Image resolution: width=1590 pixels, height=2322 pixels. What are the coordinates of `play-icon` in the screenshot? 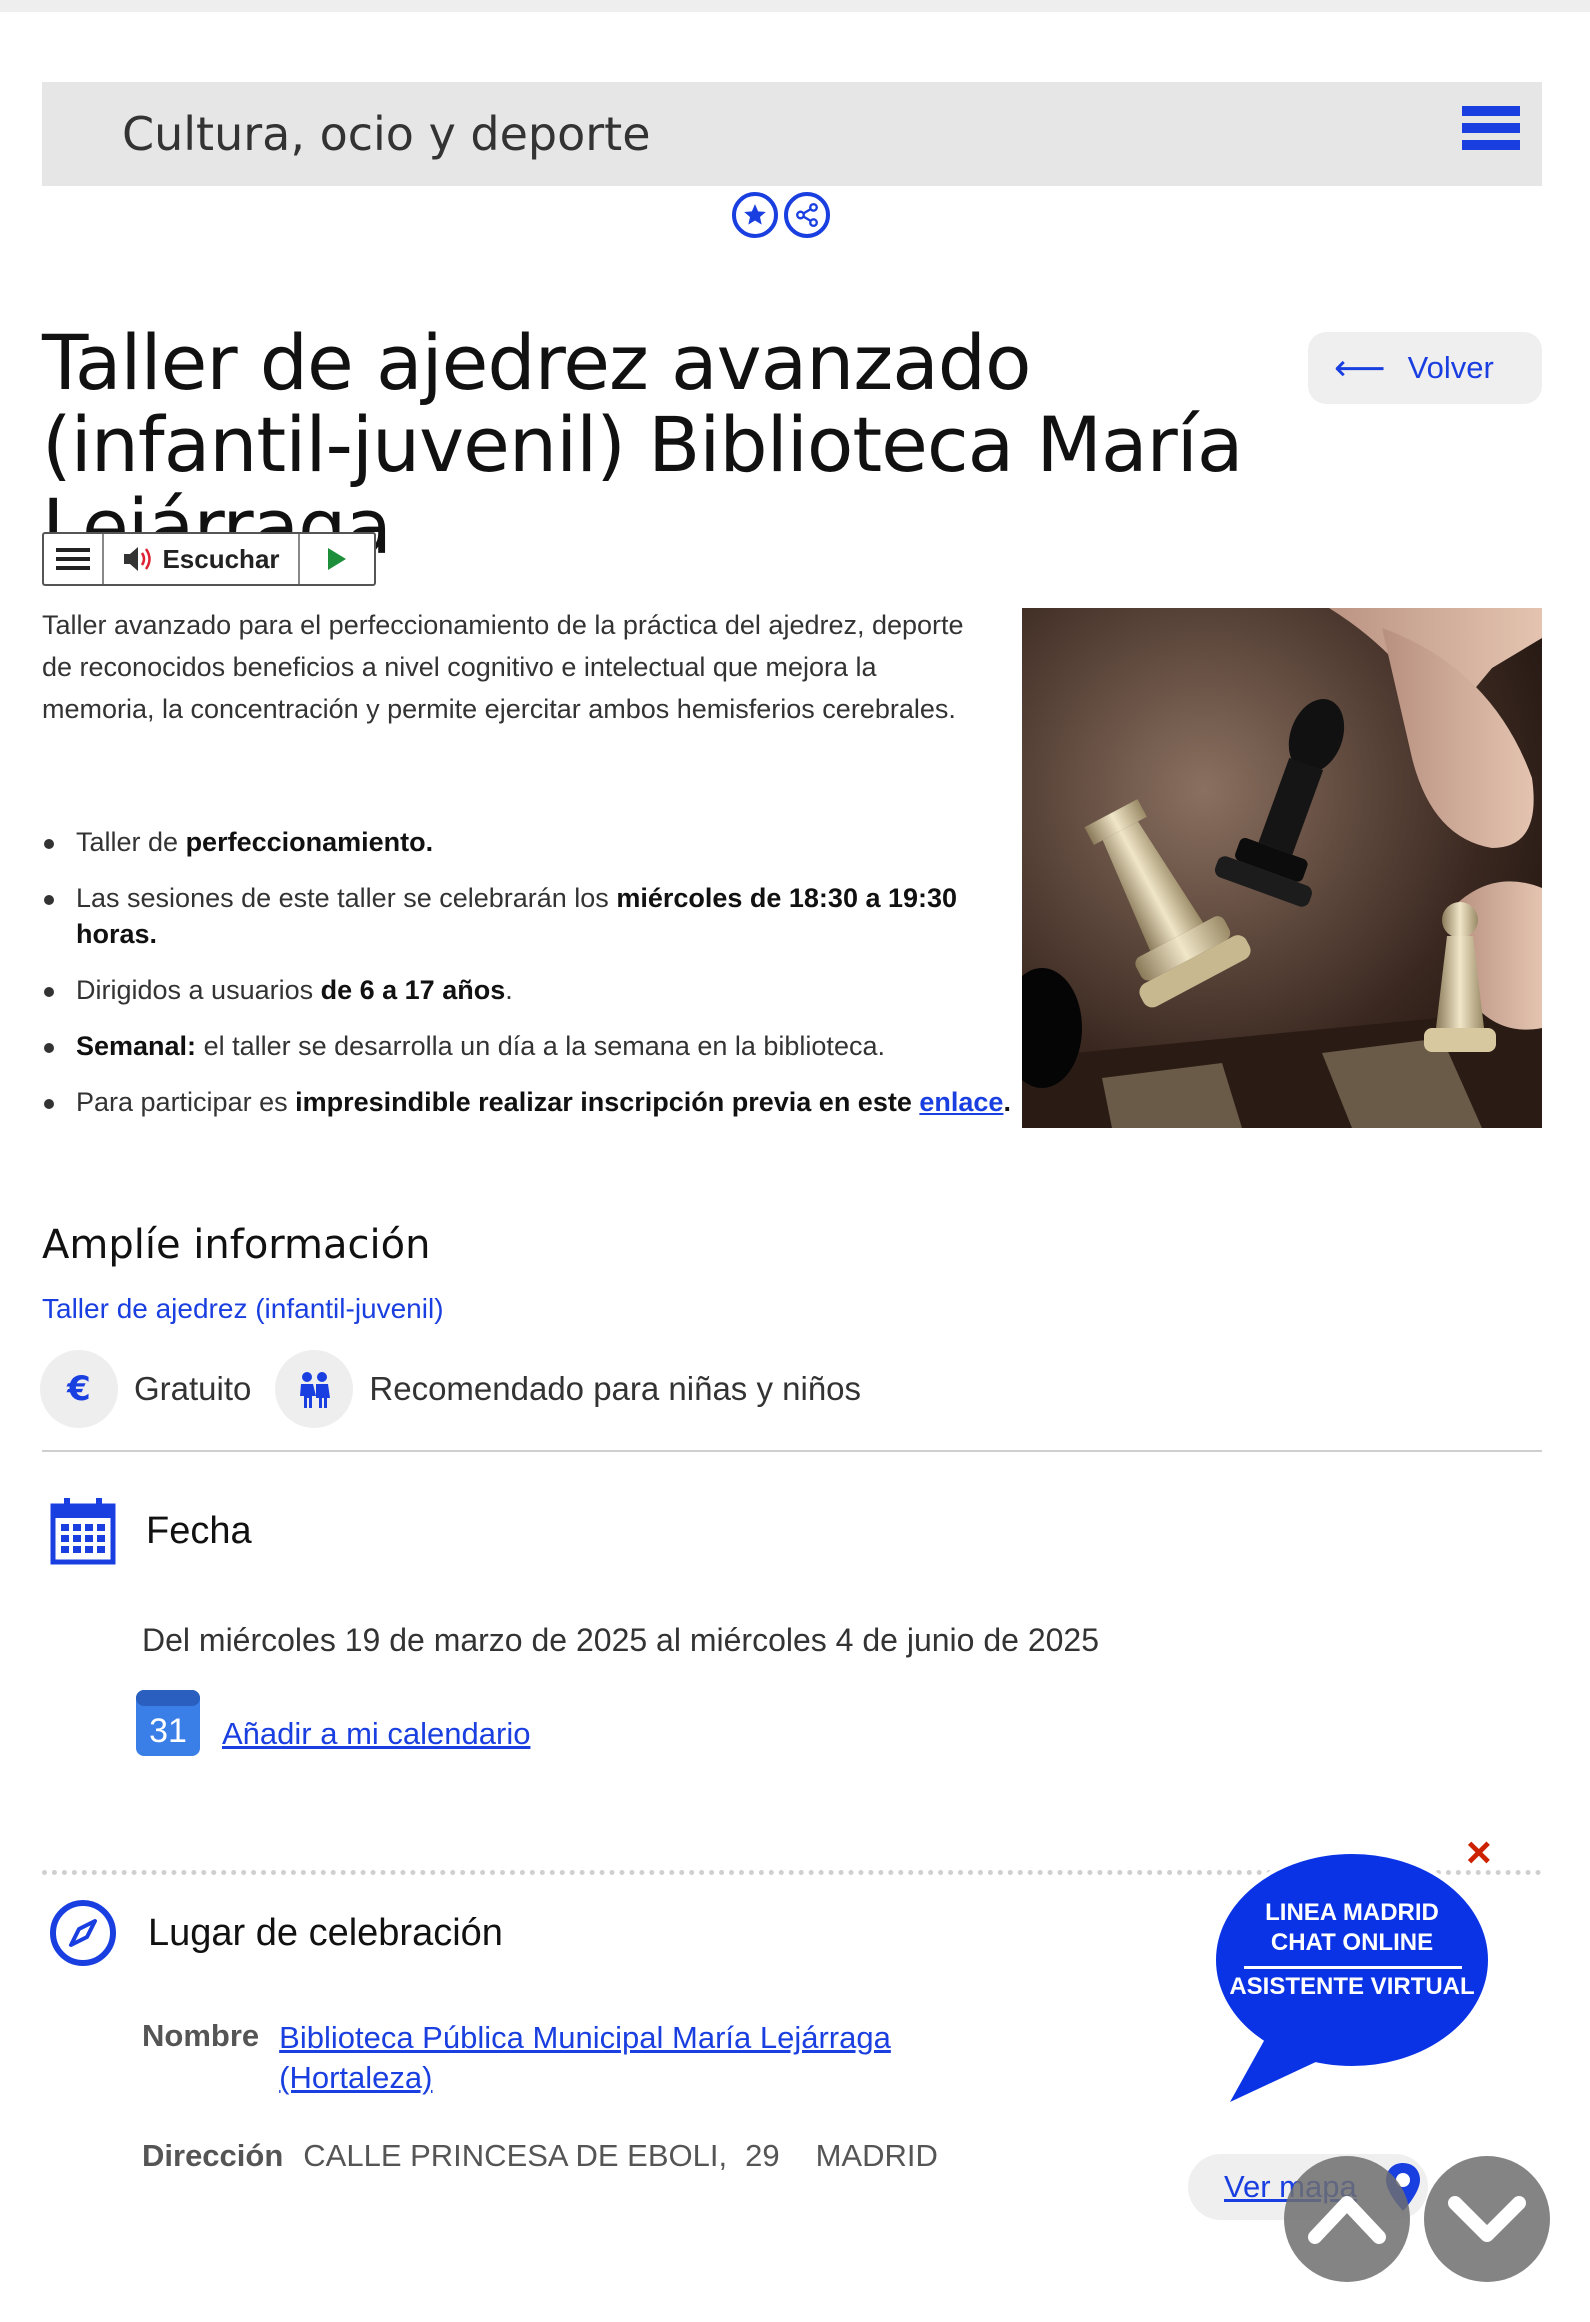 It's located at (337, 559).